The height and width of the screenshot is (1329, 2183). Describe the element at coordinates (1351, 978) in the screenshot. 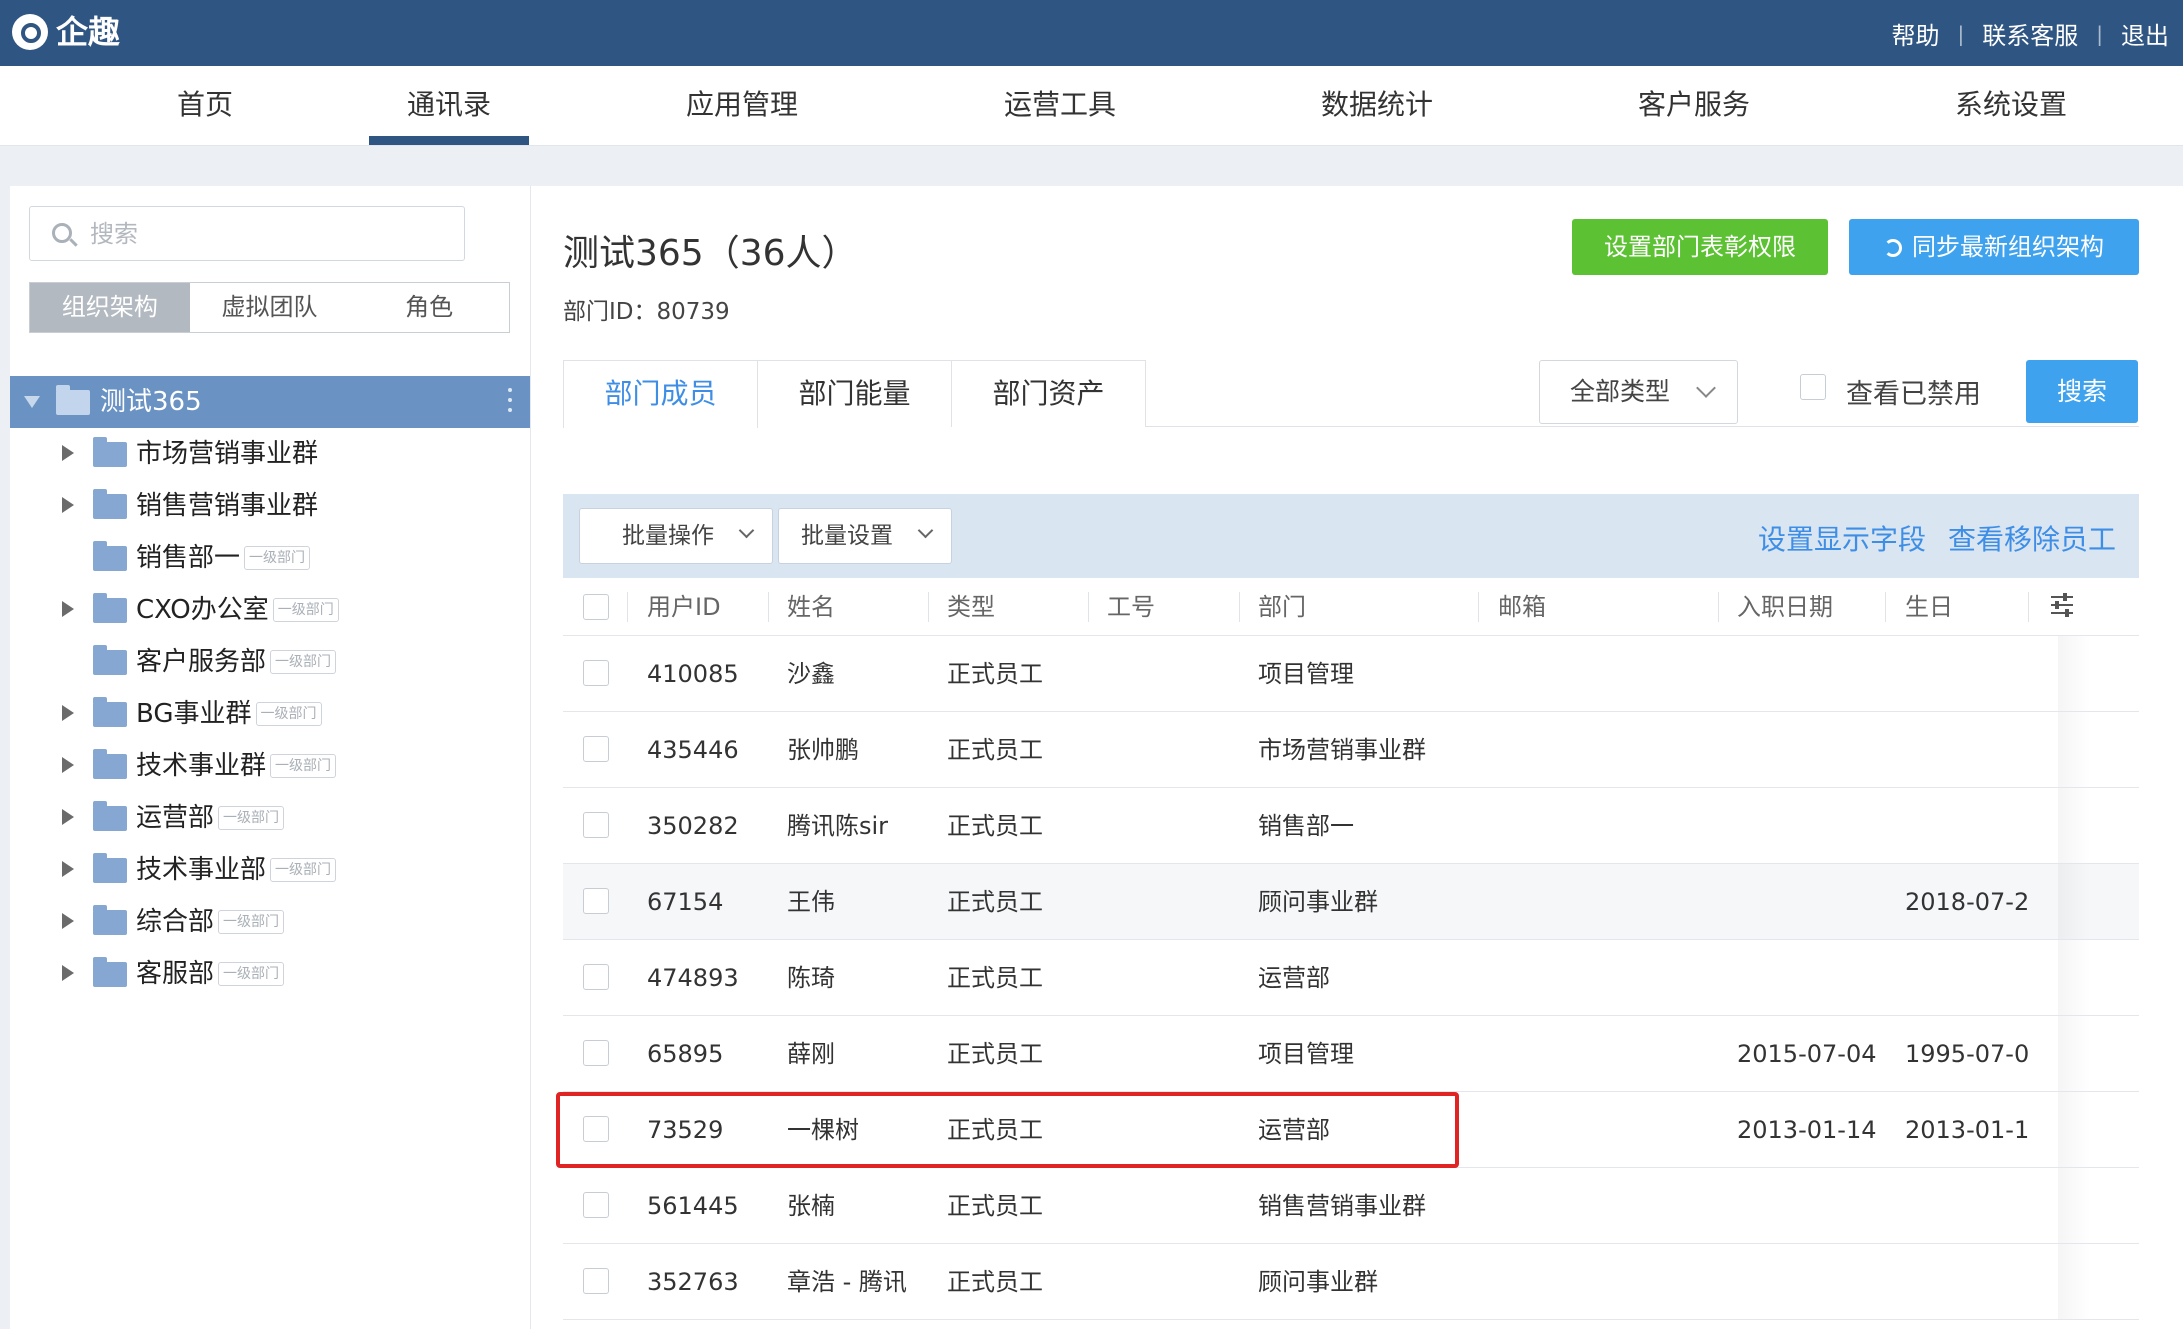

I see `table-row: 474893 陈琦 正式员工 运营部` at that location.